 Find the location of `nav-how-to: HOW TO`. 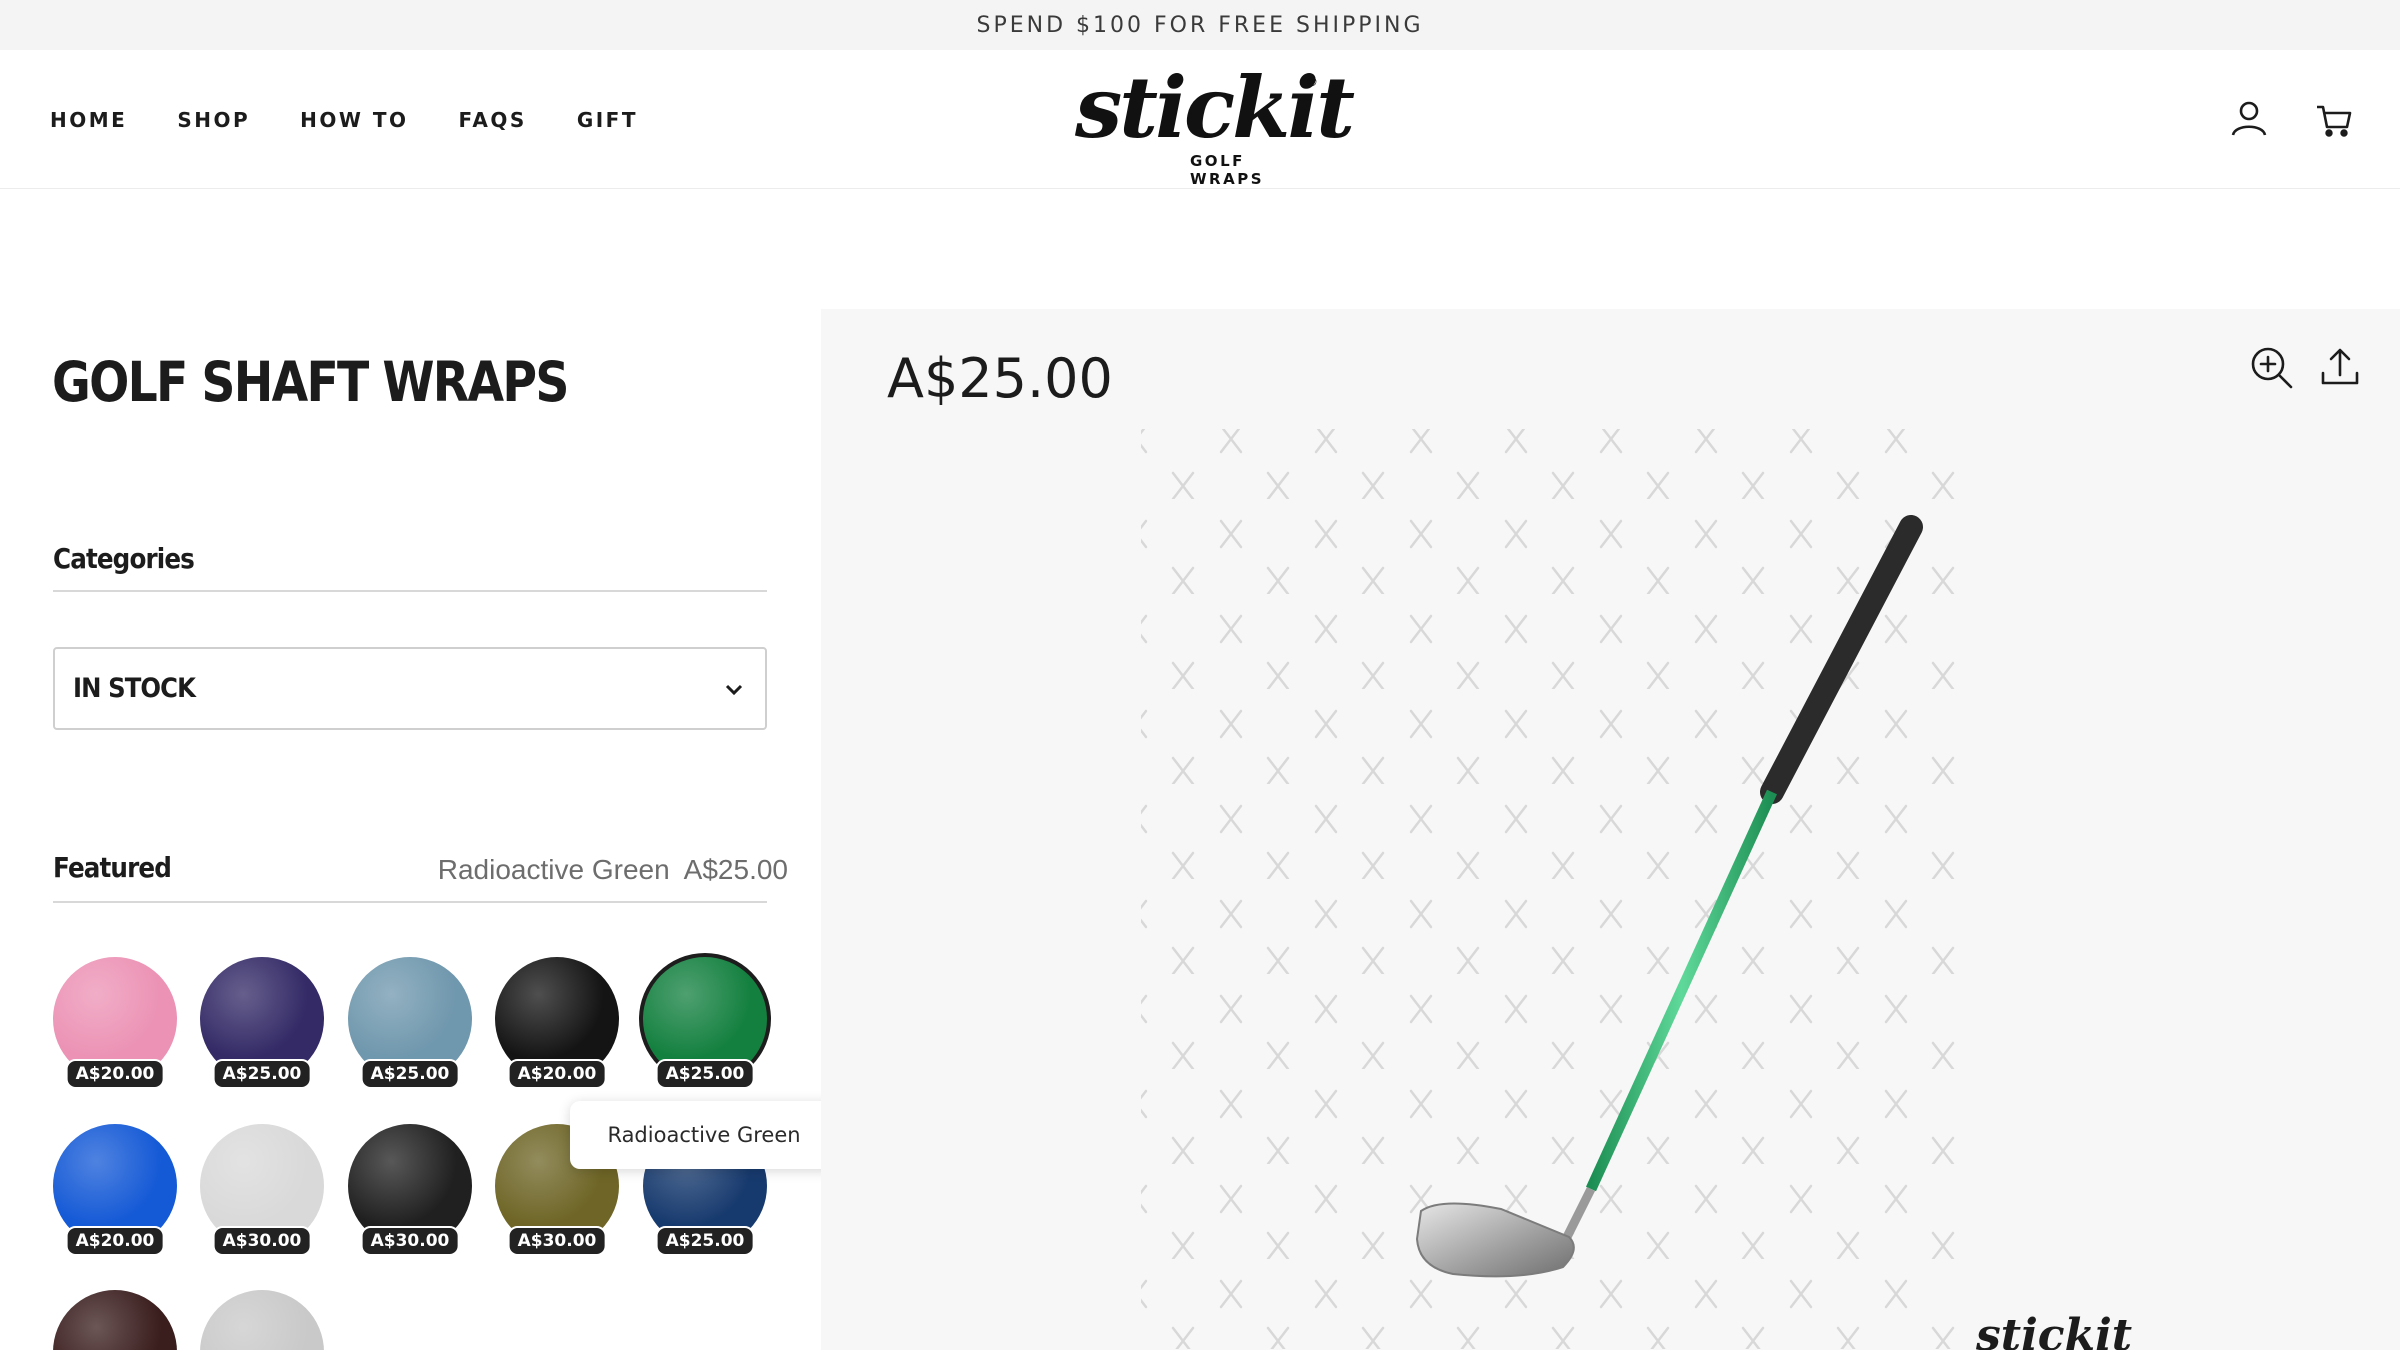

nav-how-to: HOW TO is located at coordinates (354, 120).